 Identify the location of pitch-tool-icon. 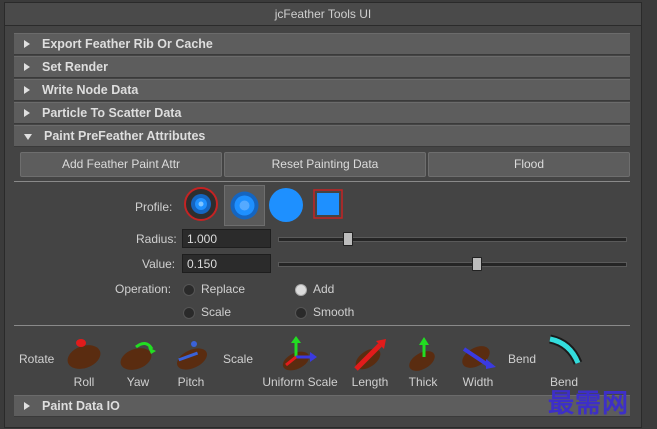
(192, 354).